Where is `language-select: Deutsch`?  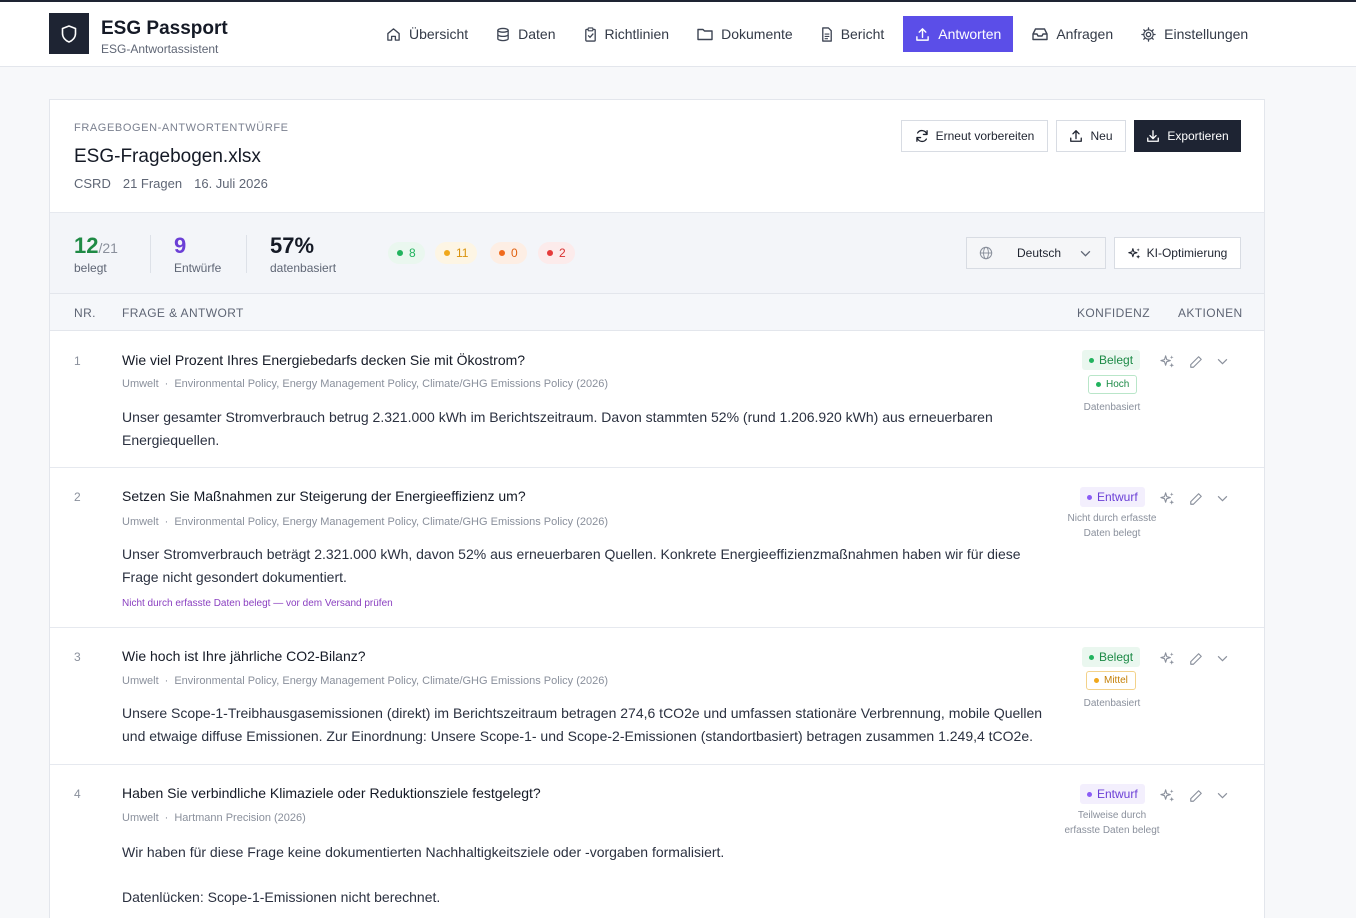
language-select: Deutsch is located at coordinates (1036, 253).